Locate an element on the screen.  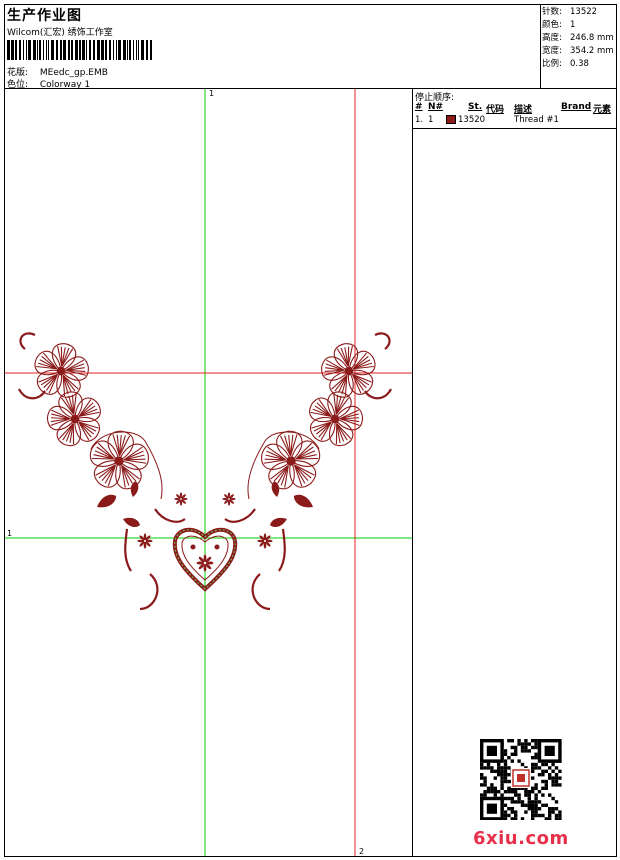
page-title: 生产作业图 is located at coordinates (44, 16).